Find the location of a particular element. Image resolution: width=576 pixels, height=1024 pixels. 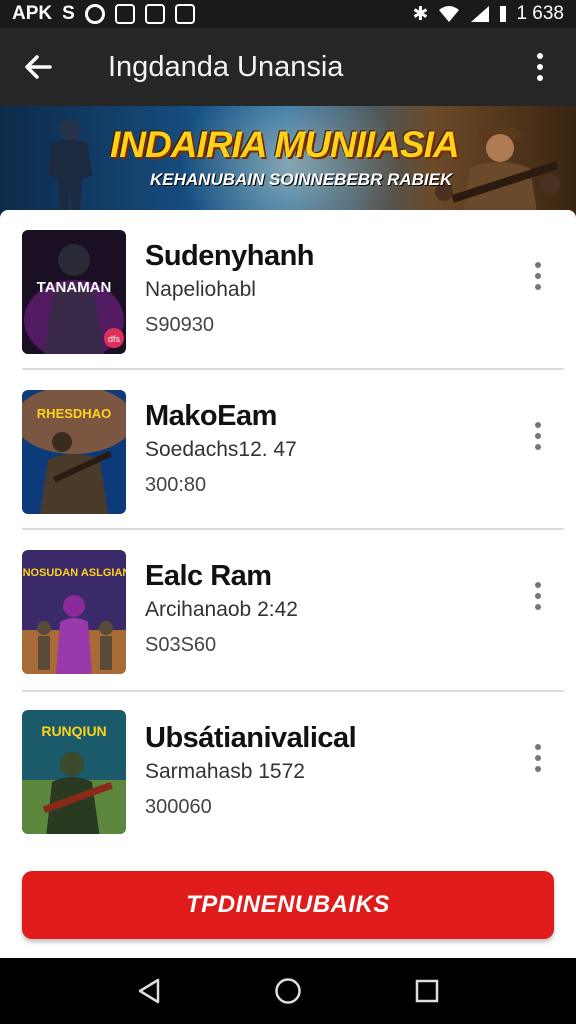

item-subtitle: Napeliohabl is located at coordinates (200, 289).